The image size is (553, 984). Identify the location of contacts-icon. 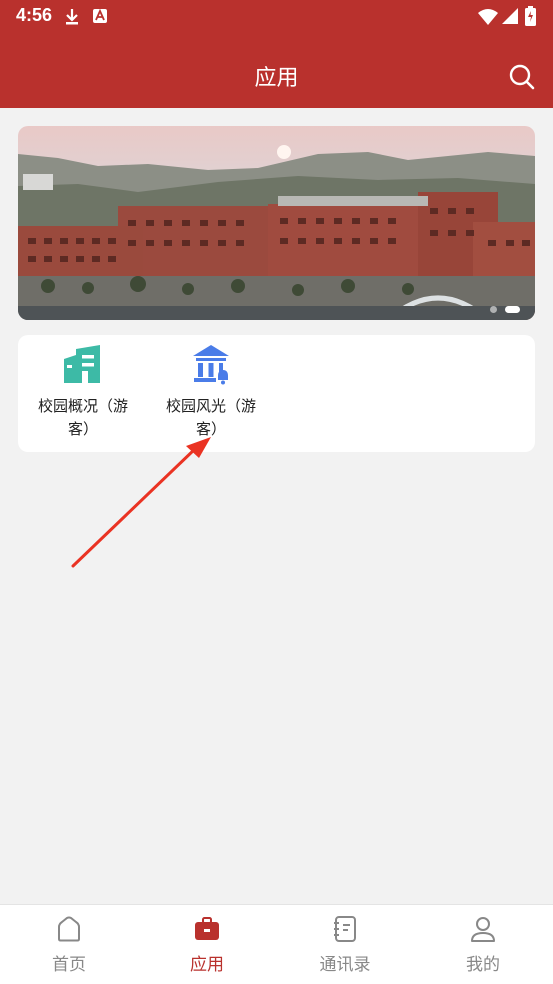
(345, 929).